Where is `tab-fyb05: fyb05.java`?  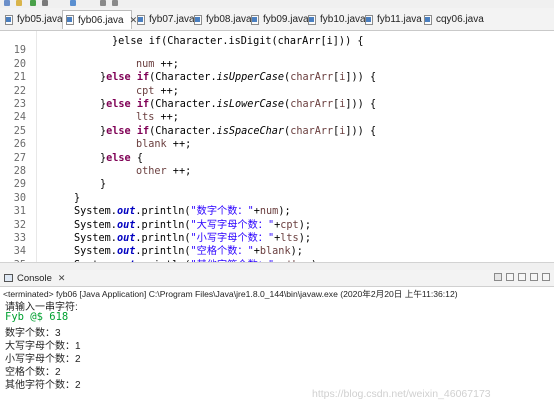 tab-fyb05: fyb05.java is located at coordinates (32, 19).